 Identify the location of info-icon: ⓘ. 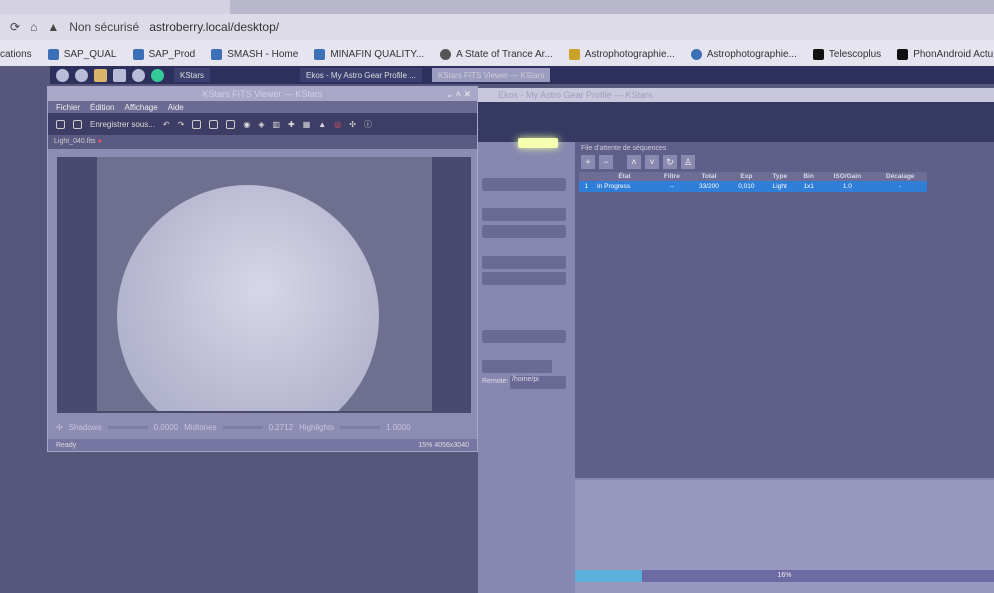
(368, 124).